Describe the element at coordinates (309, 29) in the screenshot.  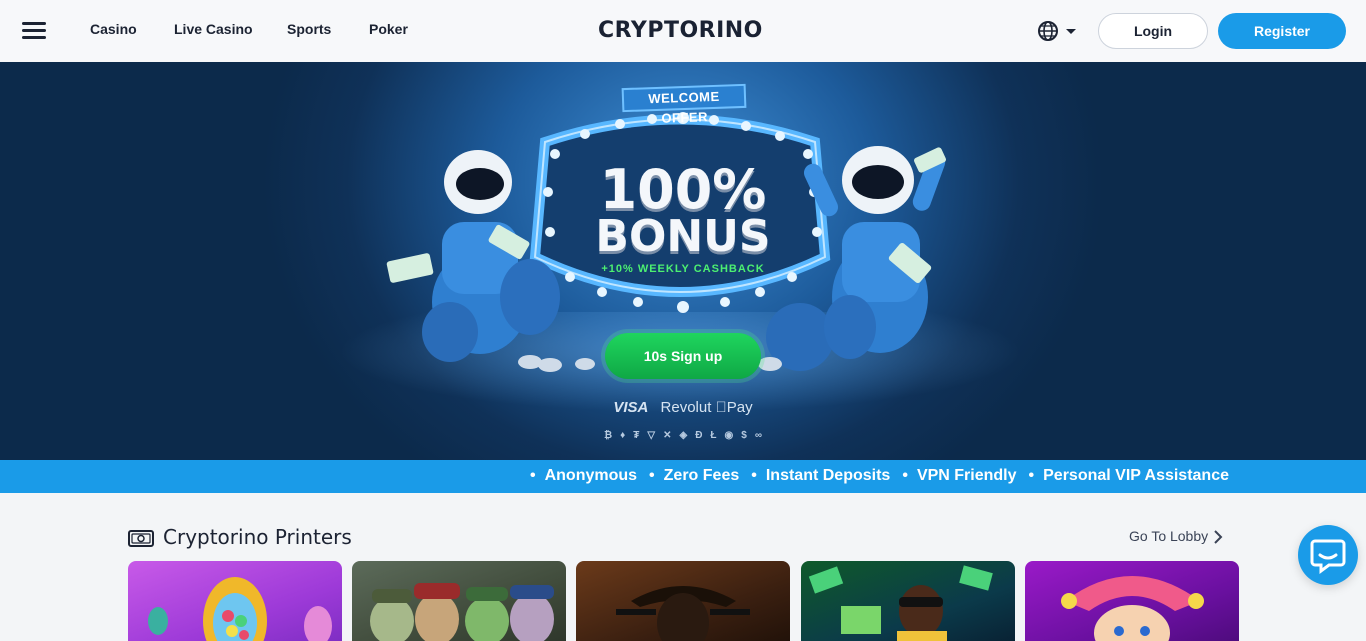
I see `nav-sports: Sports` at that location.